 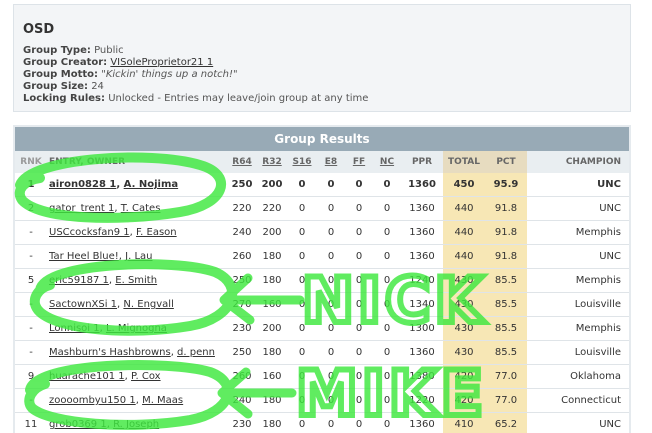 What do you see at coordinates (79, 280) in the screenshot?
I see `entry-link: eric59187 1` at bounding box center [79, 280].